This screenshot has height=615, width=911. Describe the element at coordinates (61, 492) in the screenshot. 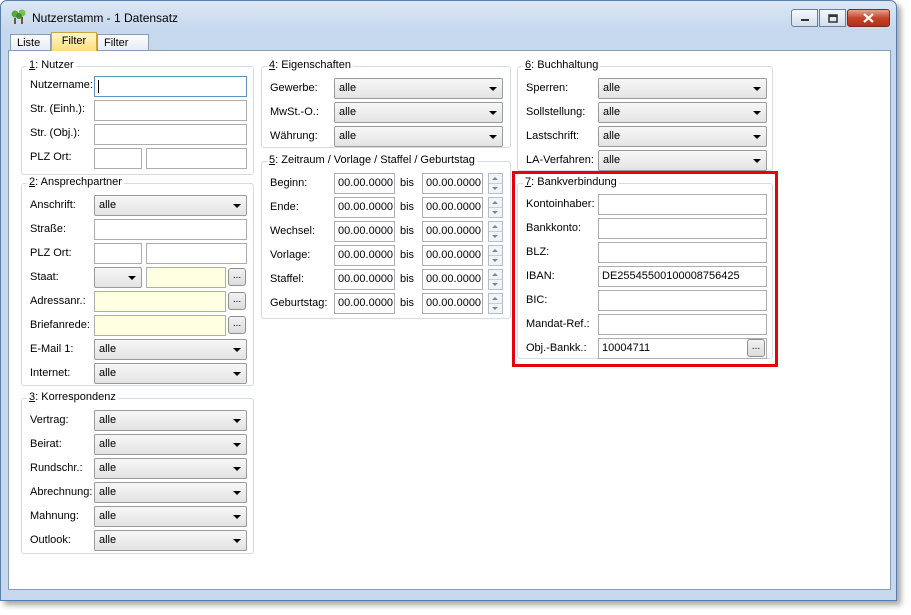

I see `label-abrechnung: Abrechnung:` at that location.